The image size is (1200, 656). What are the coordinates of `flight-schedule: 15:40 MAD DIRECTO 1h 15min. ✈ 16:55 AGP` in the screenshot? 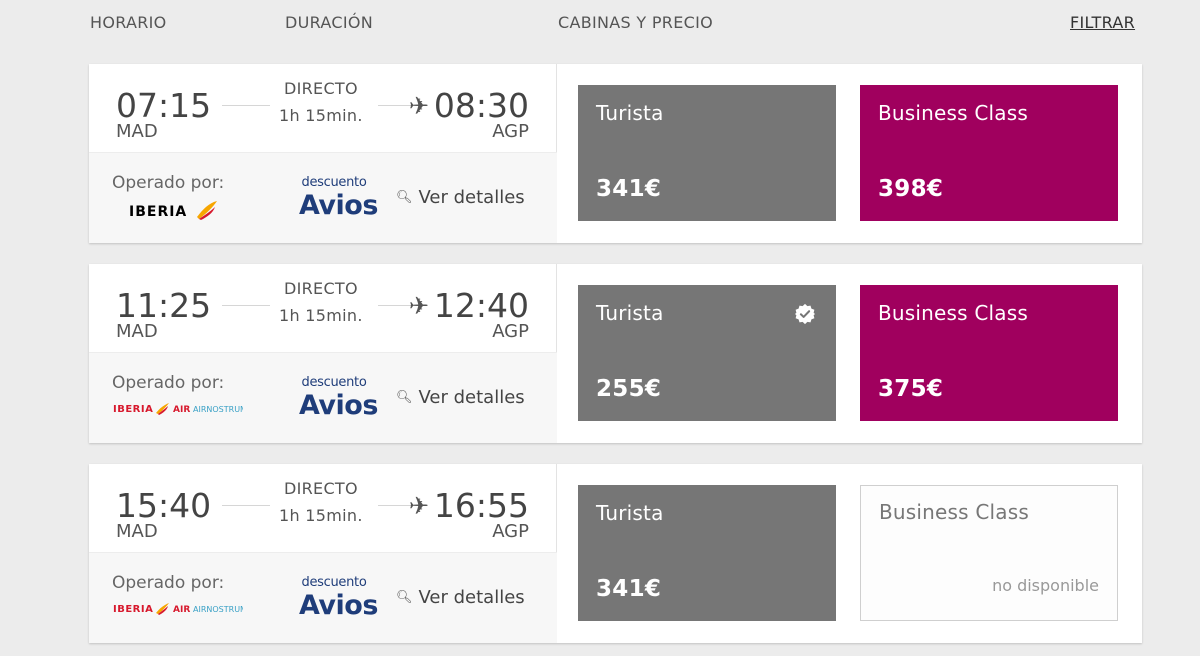 It's located at (323, 508).